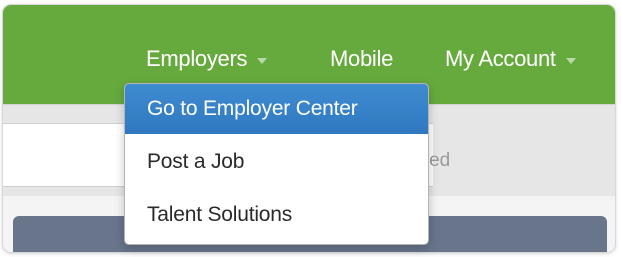  What do you see at coordinates (500, 58) in the screenshot?
I see `nav-my-account-label: My Account` at bounding box center [500, 58].